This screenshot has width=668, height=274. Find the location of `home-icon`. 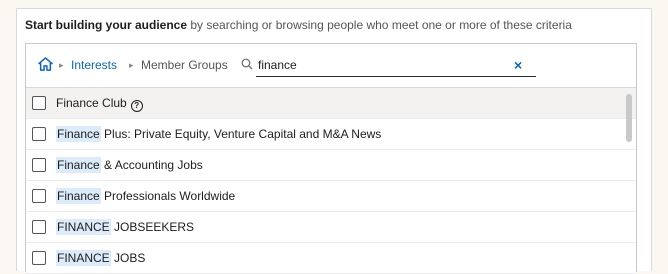

home-icon is located at coordinates (45, 64).